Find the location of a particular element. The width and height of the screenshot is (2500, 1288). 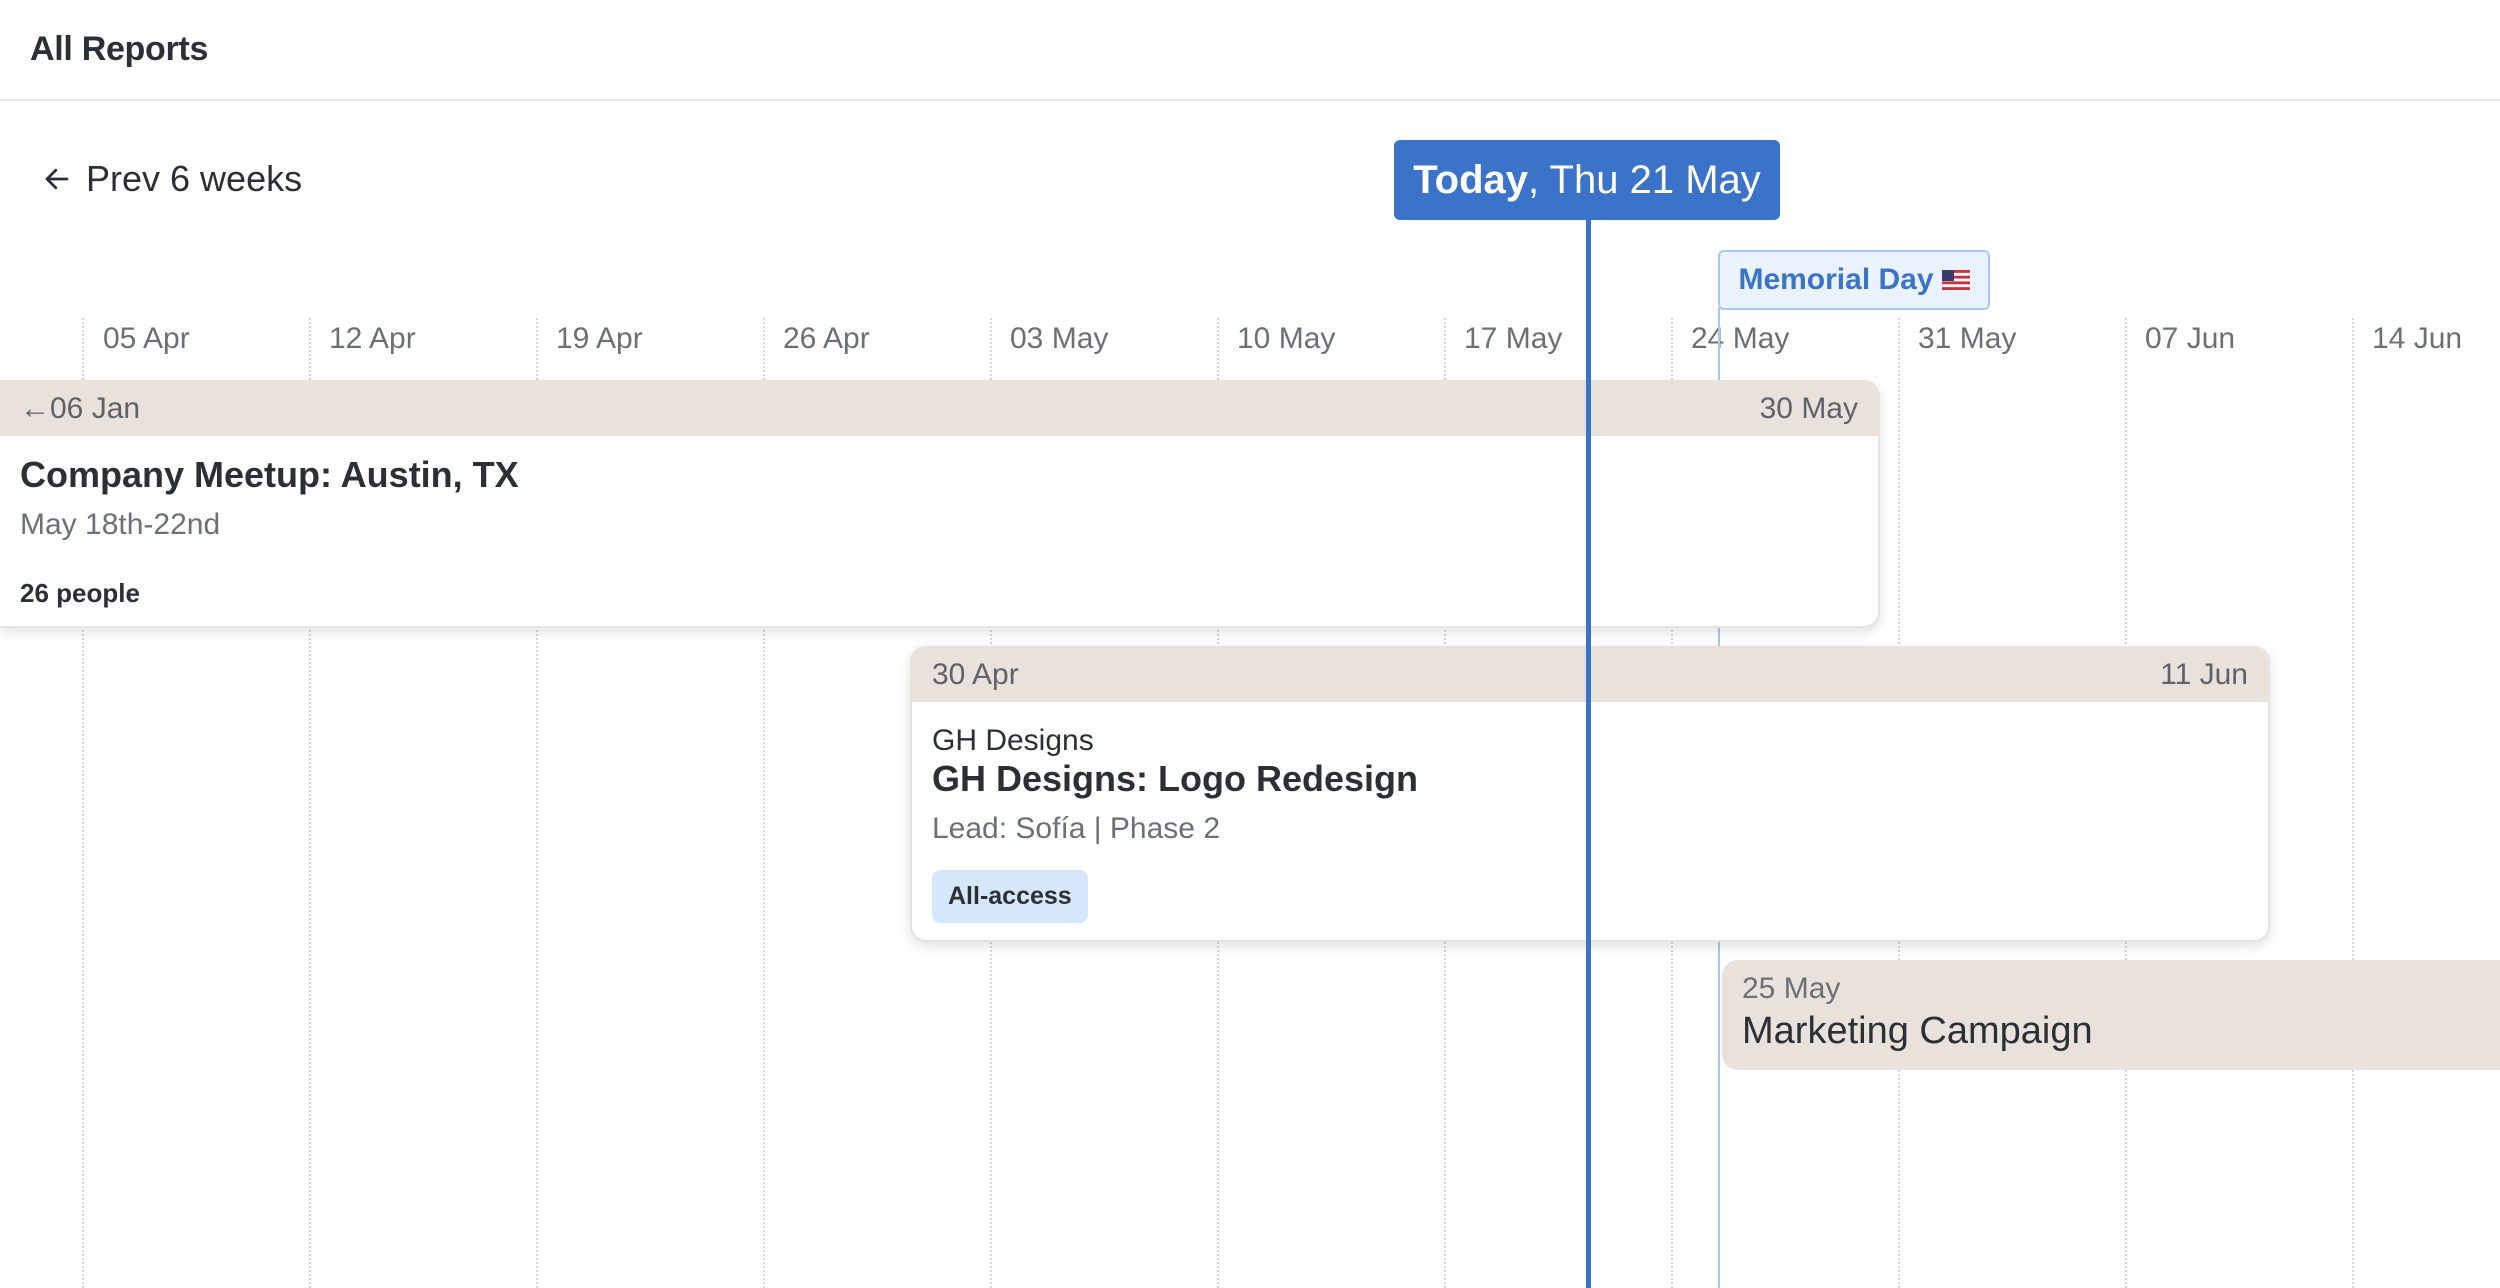

week-gridline is located at coordinates (2353, 803).